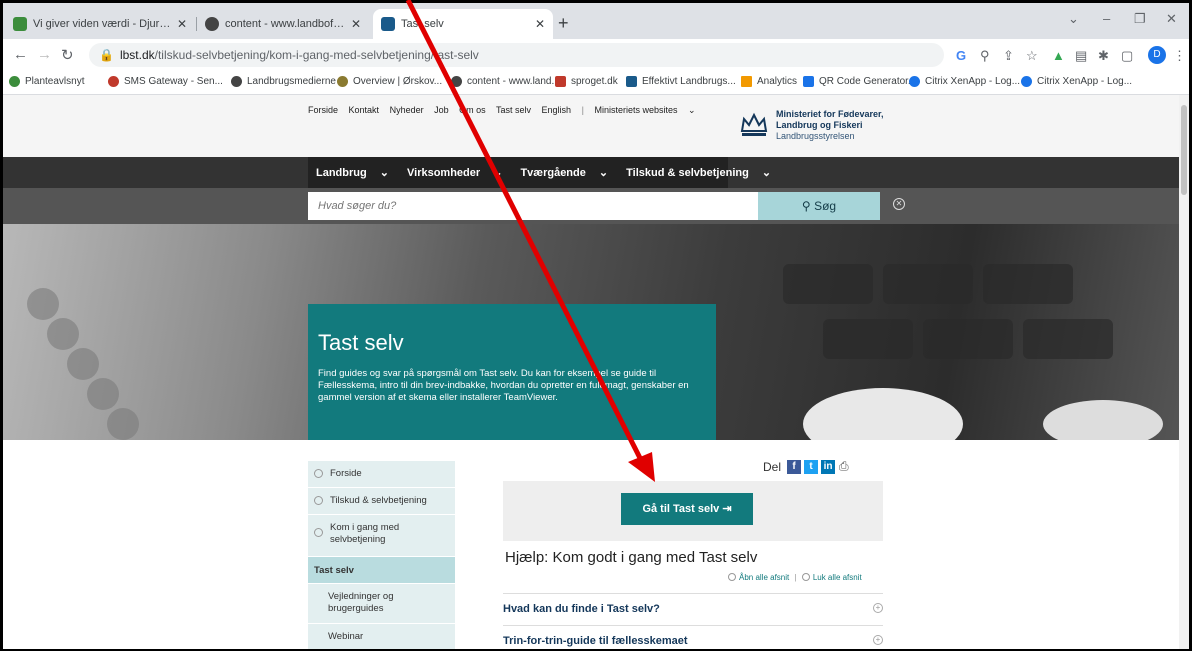 The height and width of the screenshot is (651, 1192). What do you see at coordinates (113, 81) in the screenshot?
I see `heart-icon` at bounding box center [113, 81].